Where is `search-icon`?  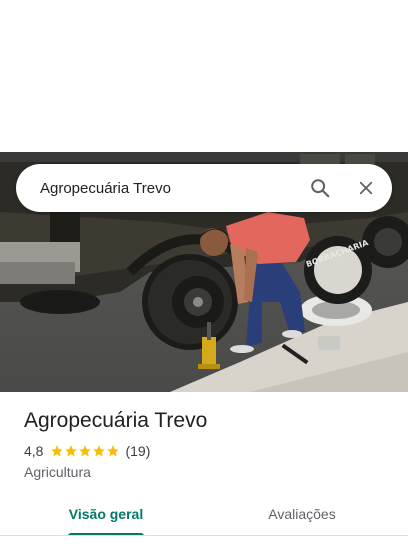 search-icon is located at coordinates (320, 188).